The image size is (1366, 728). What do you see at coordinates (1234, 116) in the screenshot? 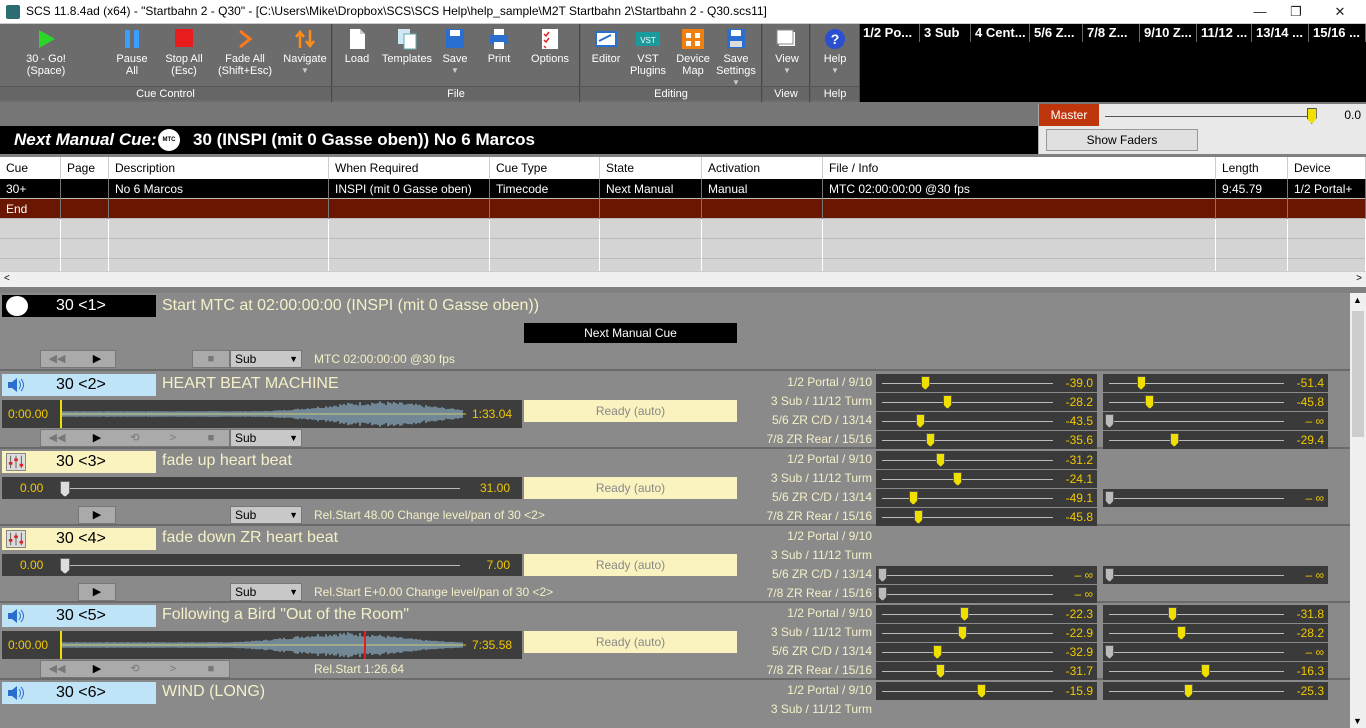
I see `master-fader: 0.0` at bounding box center [1234, 116].